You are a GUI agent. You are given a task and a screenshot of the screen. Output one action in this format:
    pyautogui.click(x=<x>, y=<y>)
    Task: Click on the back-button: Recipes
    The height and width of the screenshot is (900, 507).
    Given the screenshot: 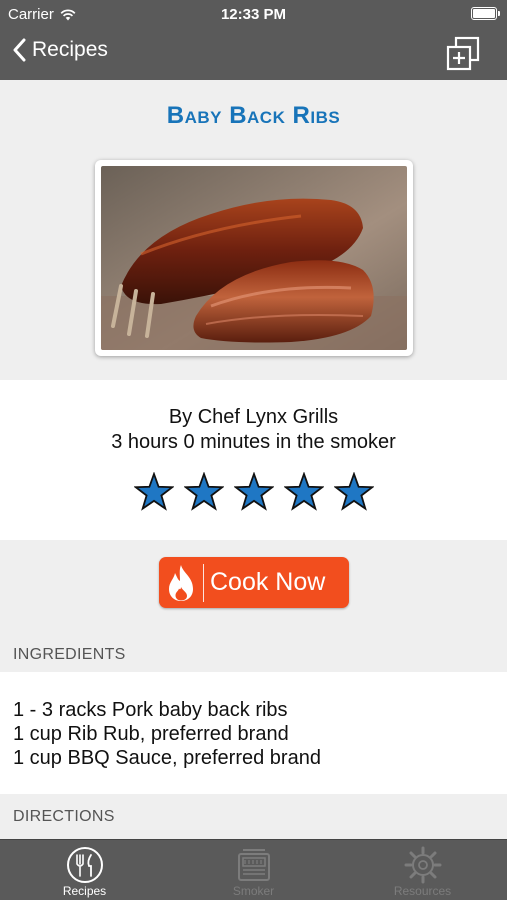 What is the action you would take?
    pyautogui.click(x=60, y=50)
    